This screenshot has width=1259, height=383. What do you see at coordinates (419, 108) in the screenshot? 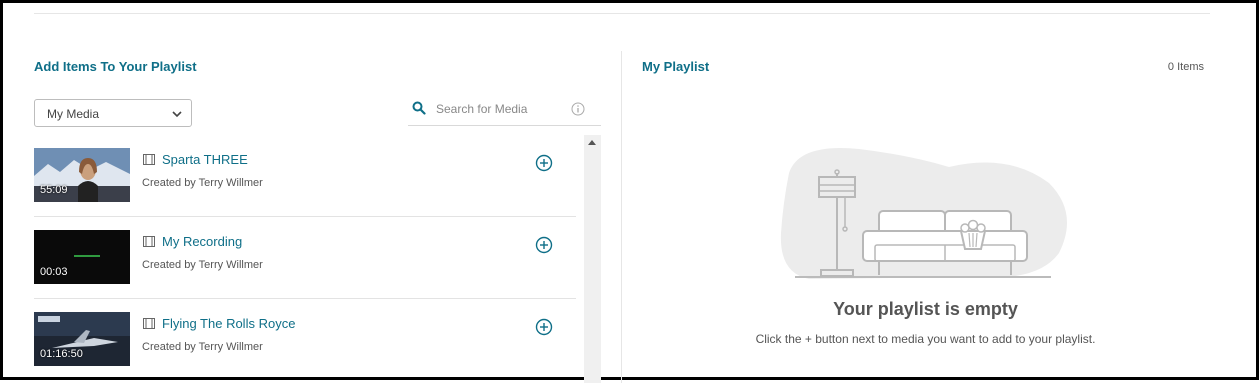
I see `search-icon` at bounding box center [419, 108].